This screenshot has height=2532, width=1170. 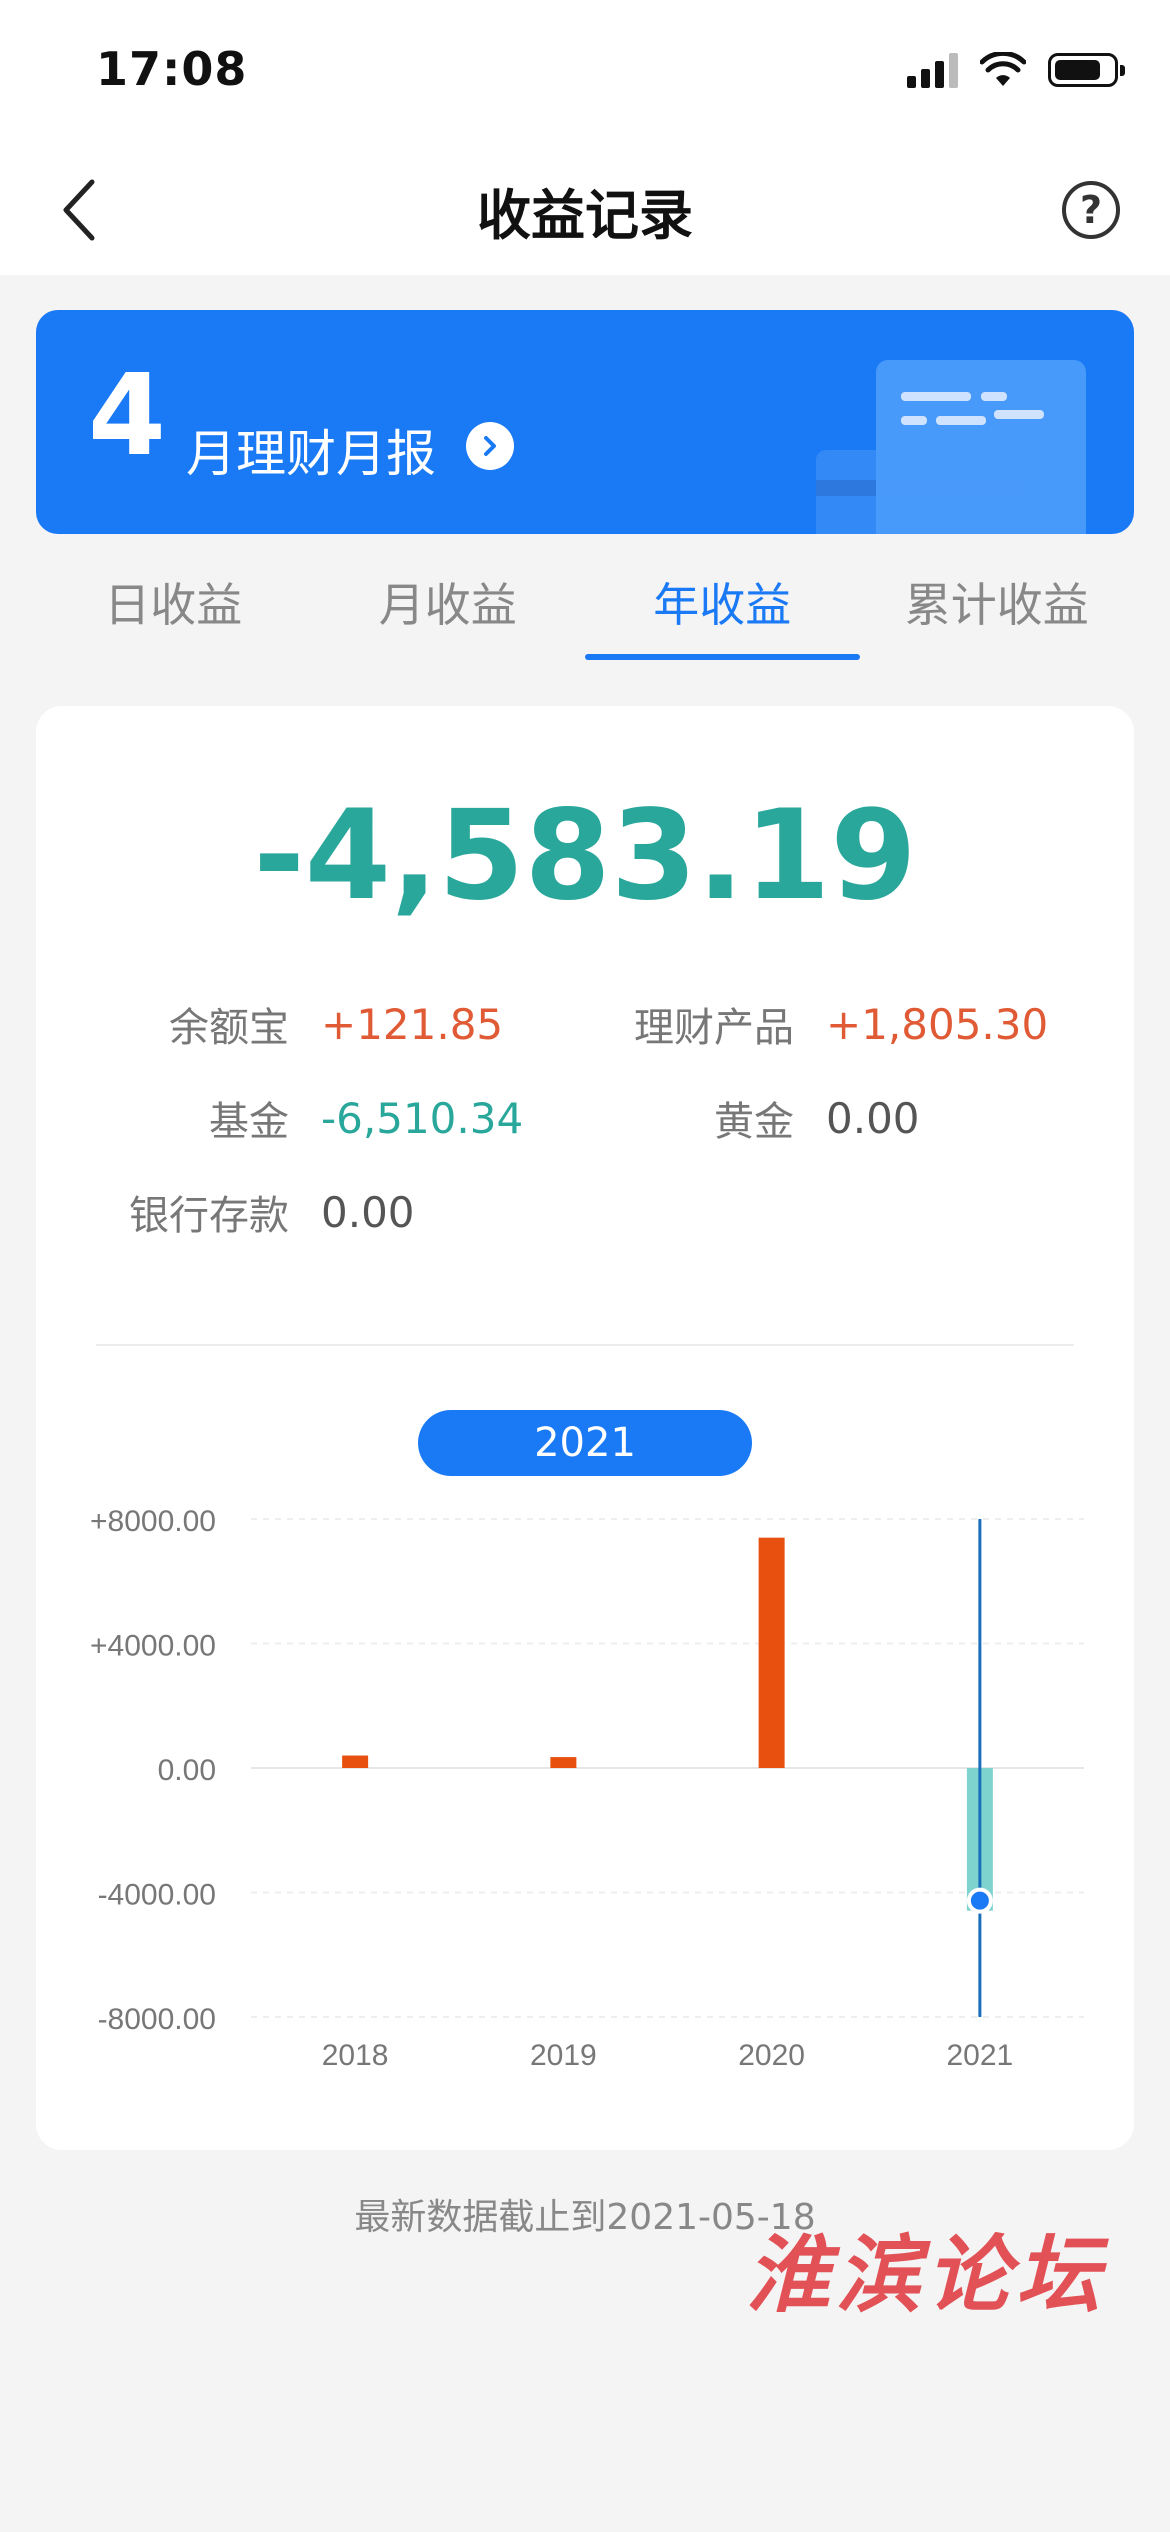 What do you see at coordinates (771, 2055) in the screenshot?
I see `x-tick-label: 2020` at bounding box center [771, 2055].